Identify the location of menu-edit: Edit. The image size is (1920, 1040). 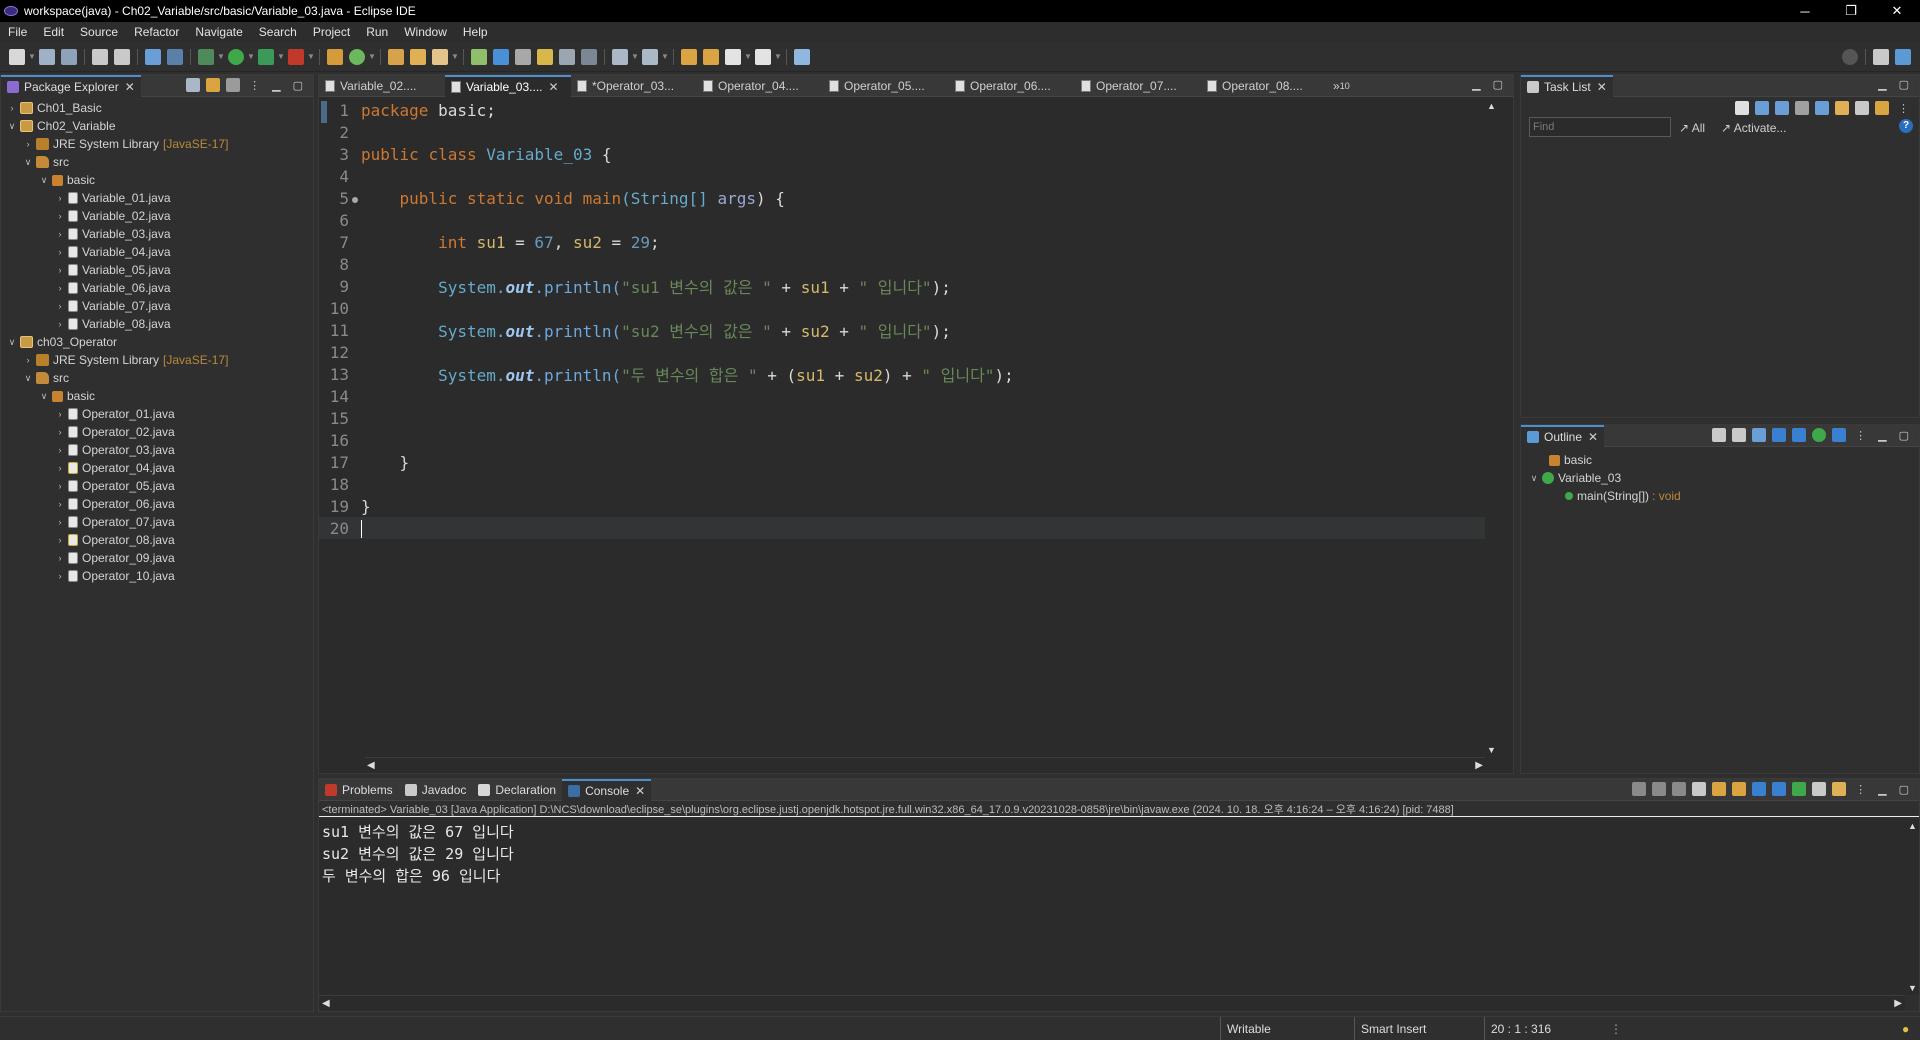
(53, 32).